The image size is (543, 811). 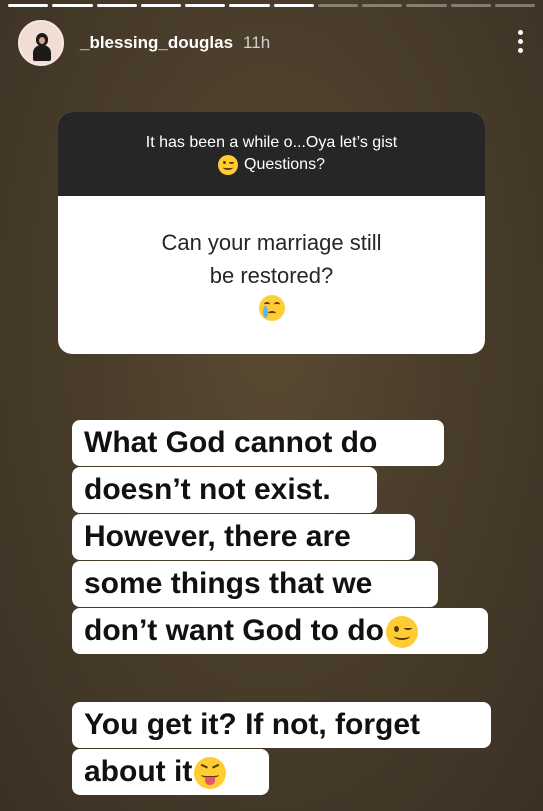 What do you see at coordinates (271, 165) in the screenshot?
I see `prompt-line: Questions?` at bounding box center [271, 165].